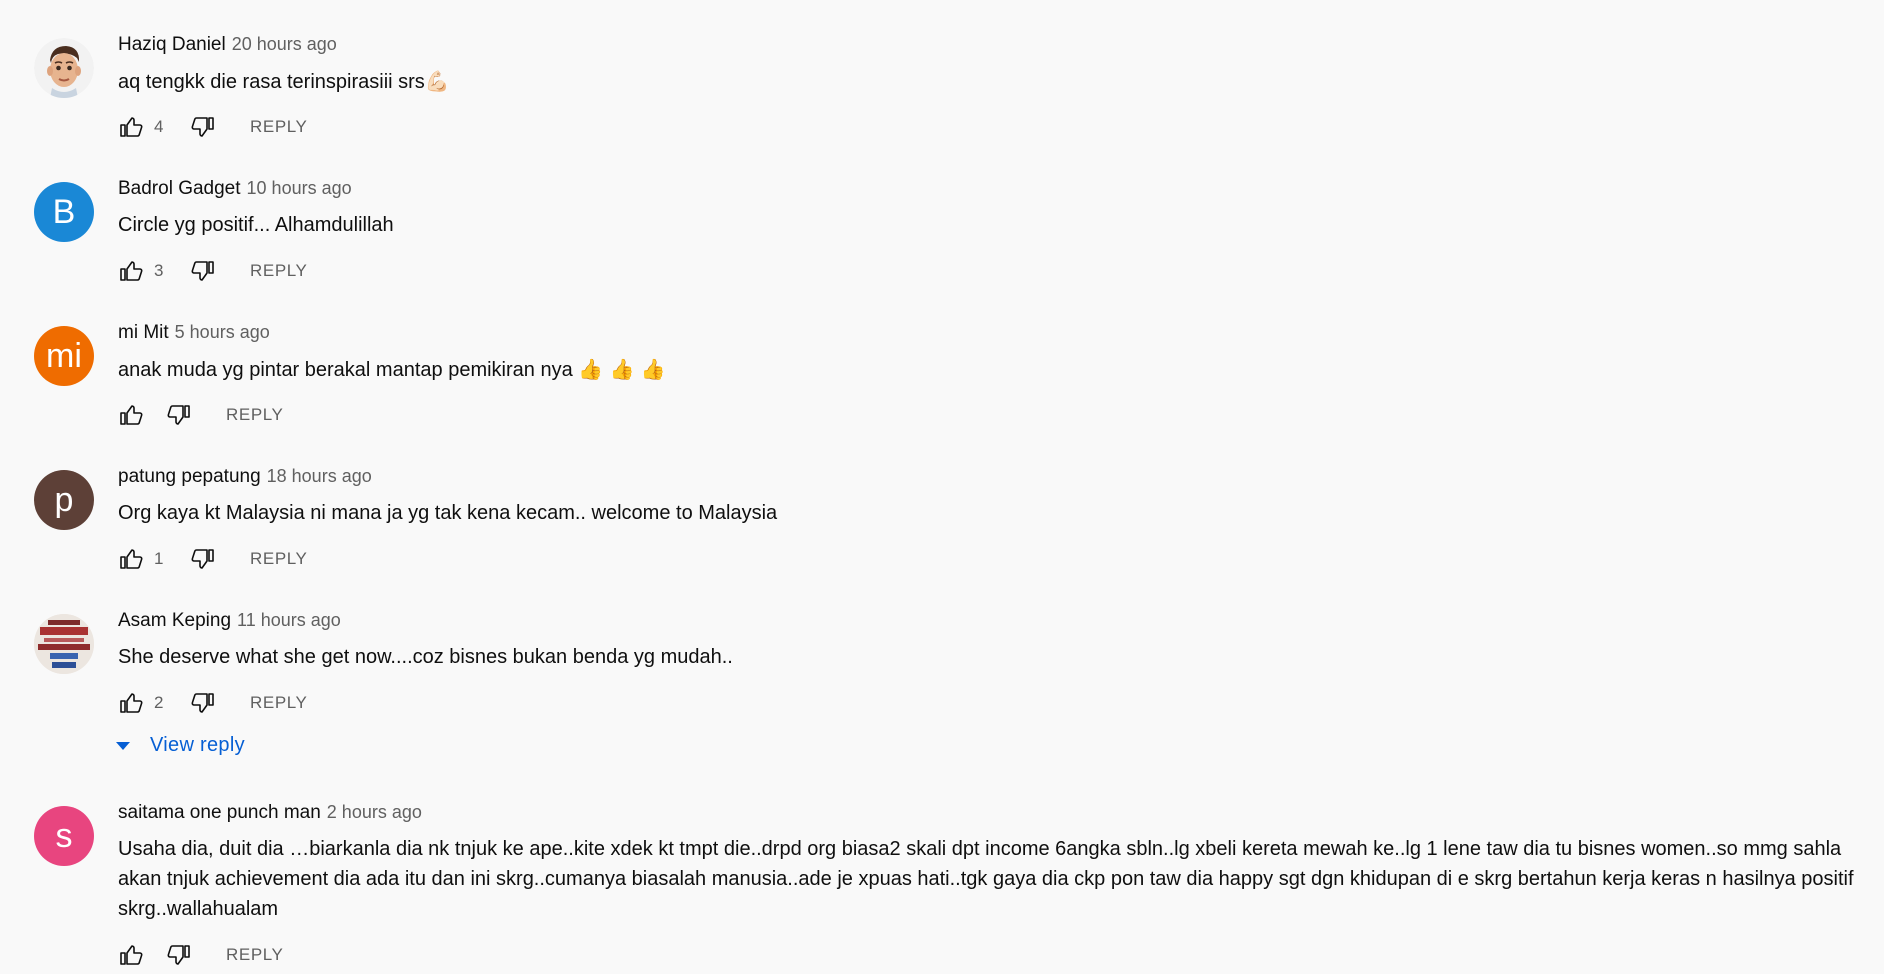  What do you see at coordinates (159, 270) in the screenshot?
I see `like-count: 3` at bounding box center [159, 270].